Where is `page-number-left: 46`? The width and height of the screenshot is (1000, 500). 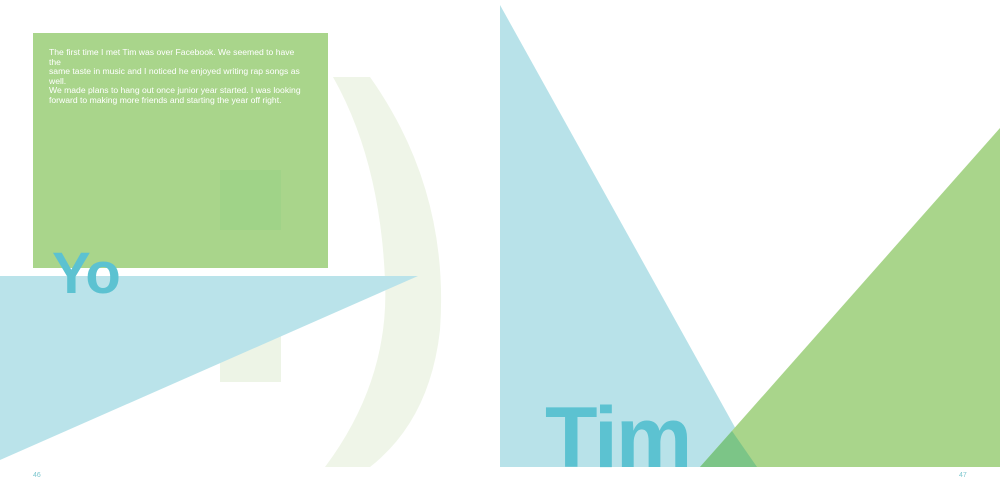
page-number-left: 46 is located at coordinates (37, 475).